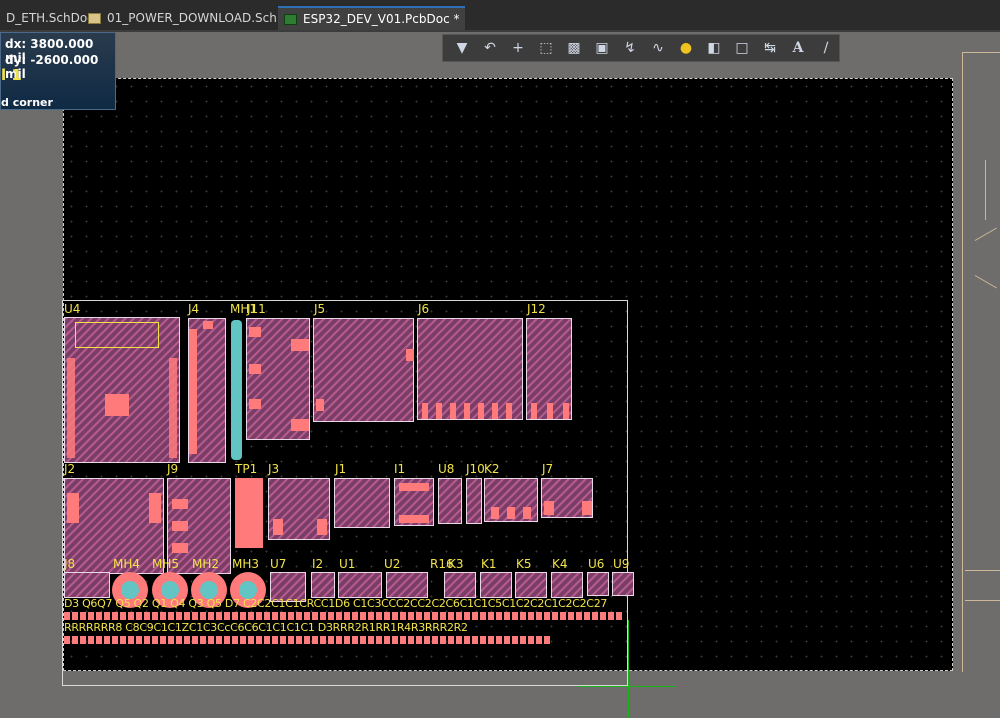 This screenshot has width=1000, height=718. Describe the element at coordinates (658, 48) in the screenshot. I see `differential-pair-icon: ∿` at that location.